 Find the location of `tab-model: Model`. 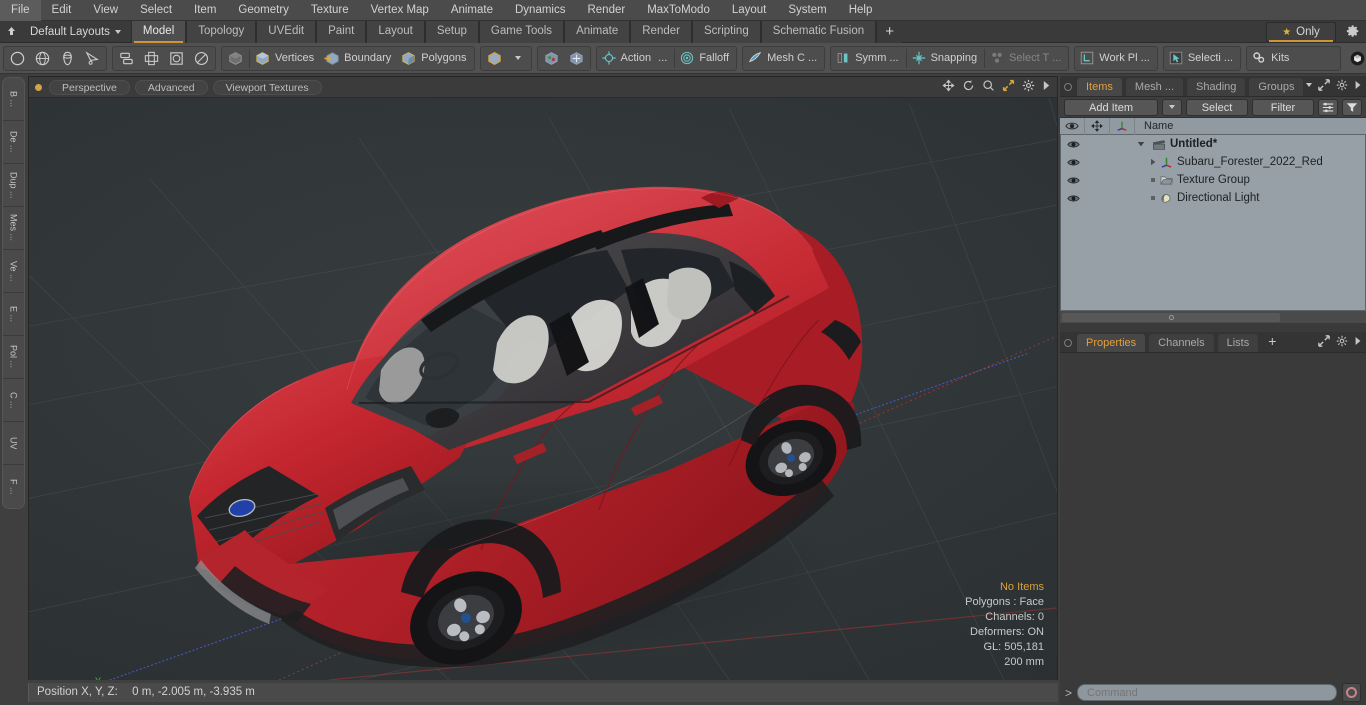

tab-model: Model is located at coordinates (158, 31).